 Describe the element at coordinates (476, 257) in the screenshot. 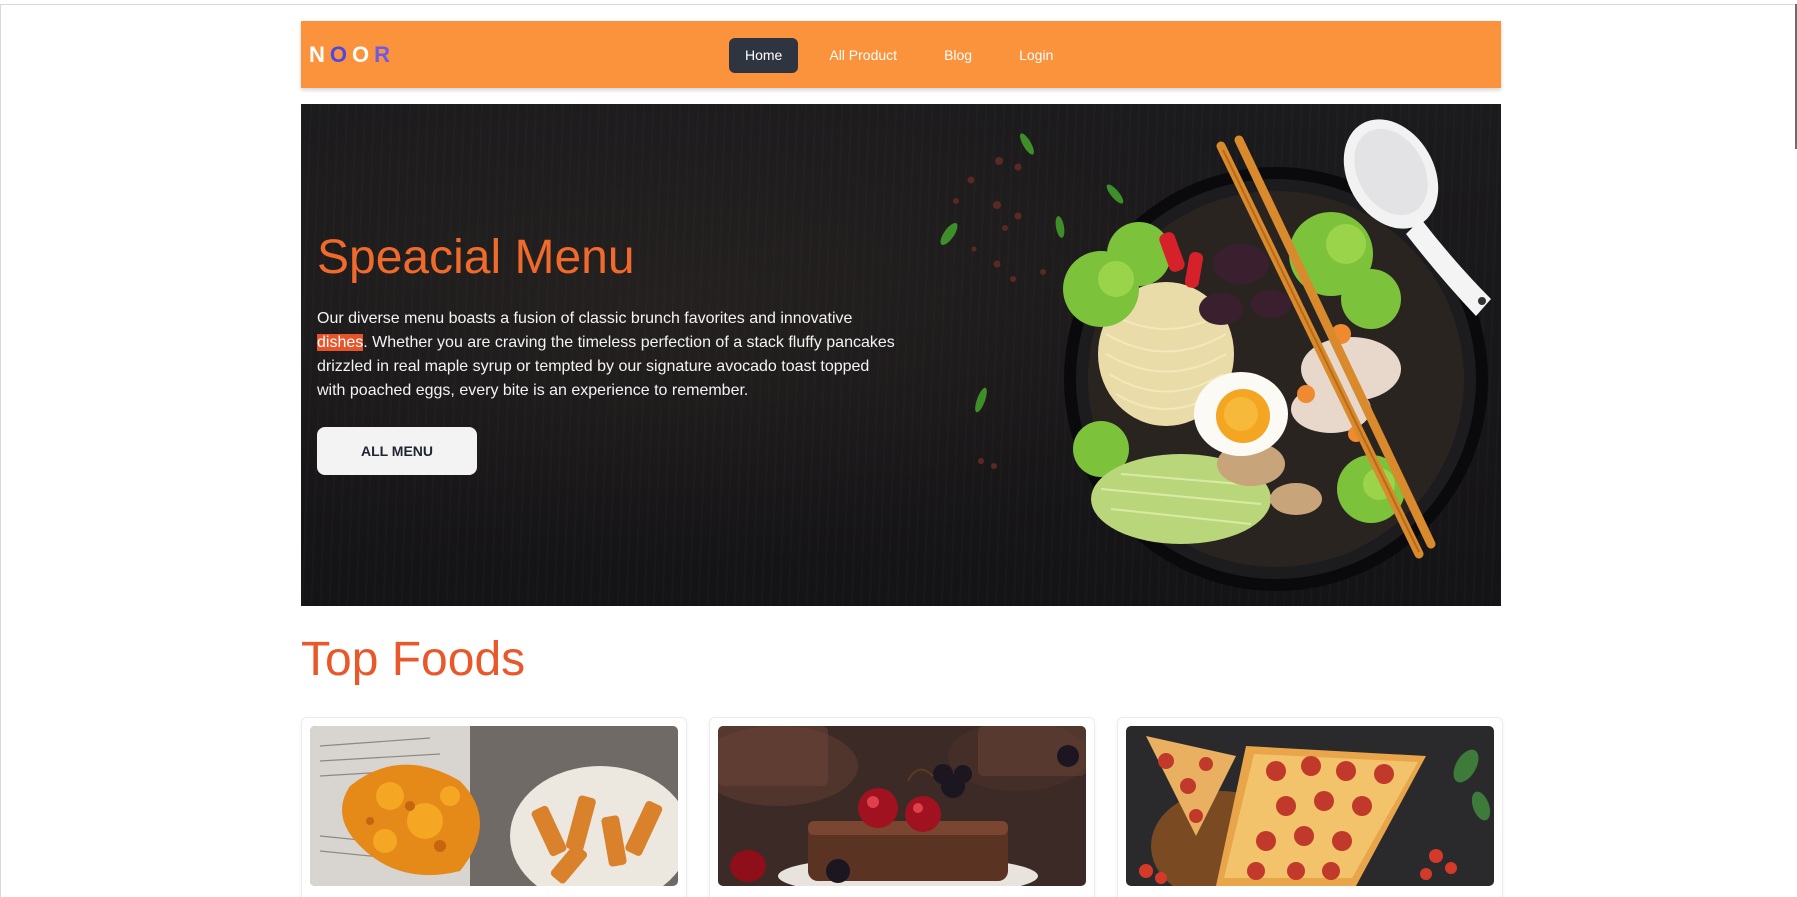

I see `hero-title: Speacial Menu` at that location.